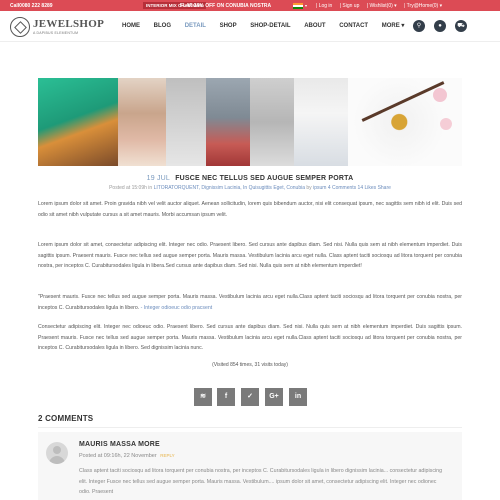 Image resolution: width=500 pixels, height=500 pixels. I want to click on comments-heading: 2 COMMENTS, so click(66, 418).